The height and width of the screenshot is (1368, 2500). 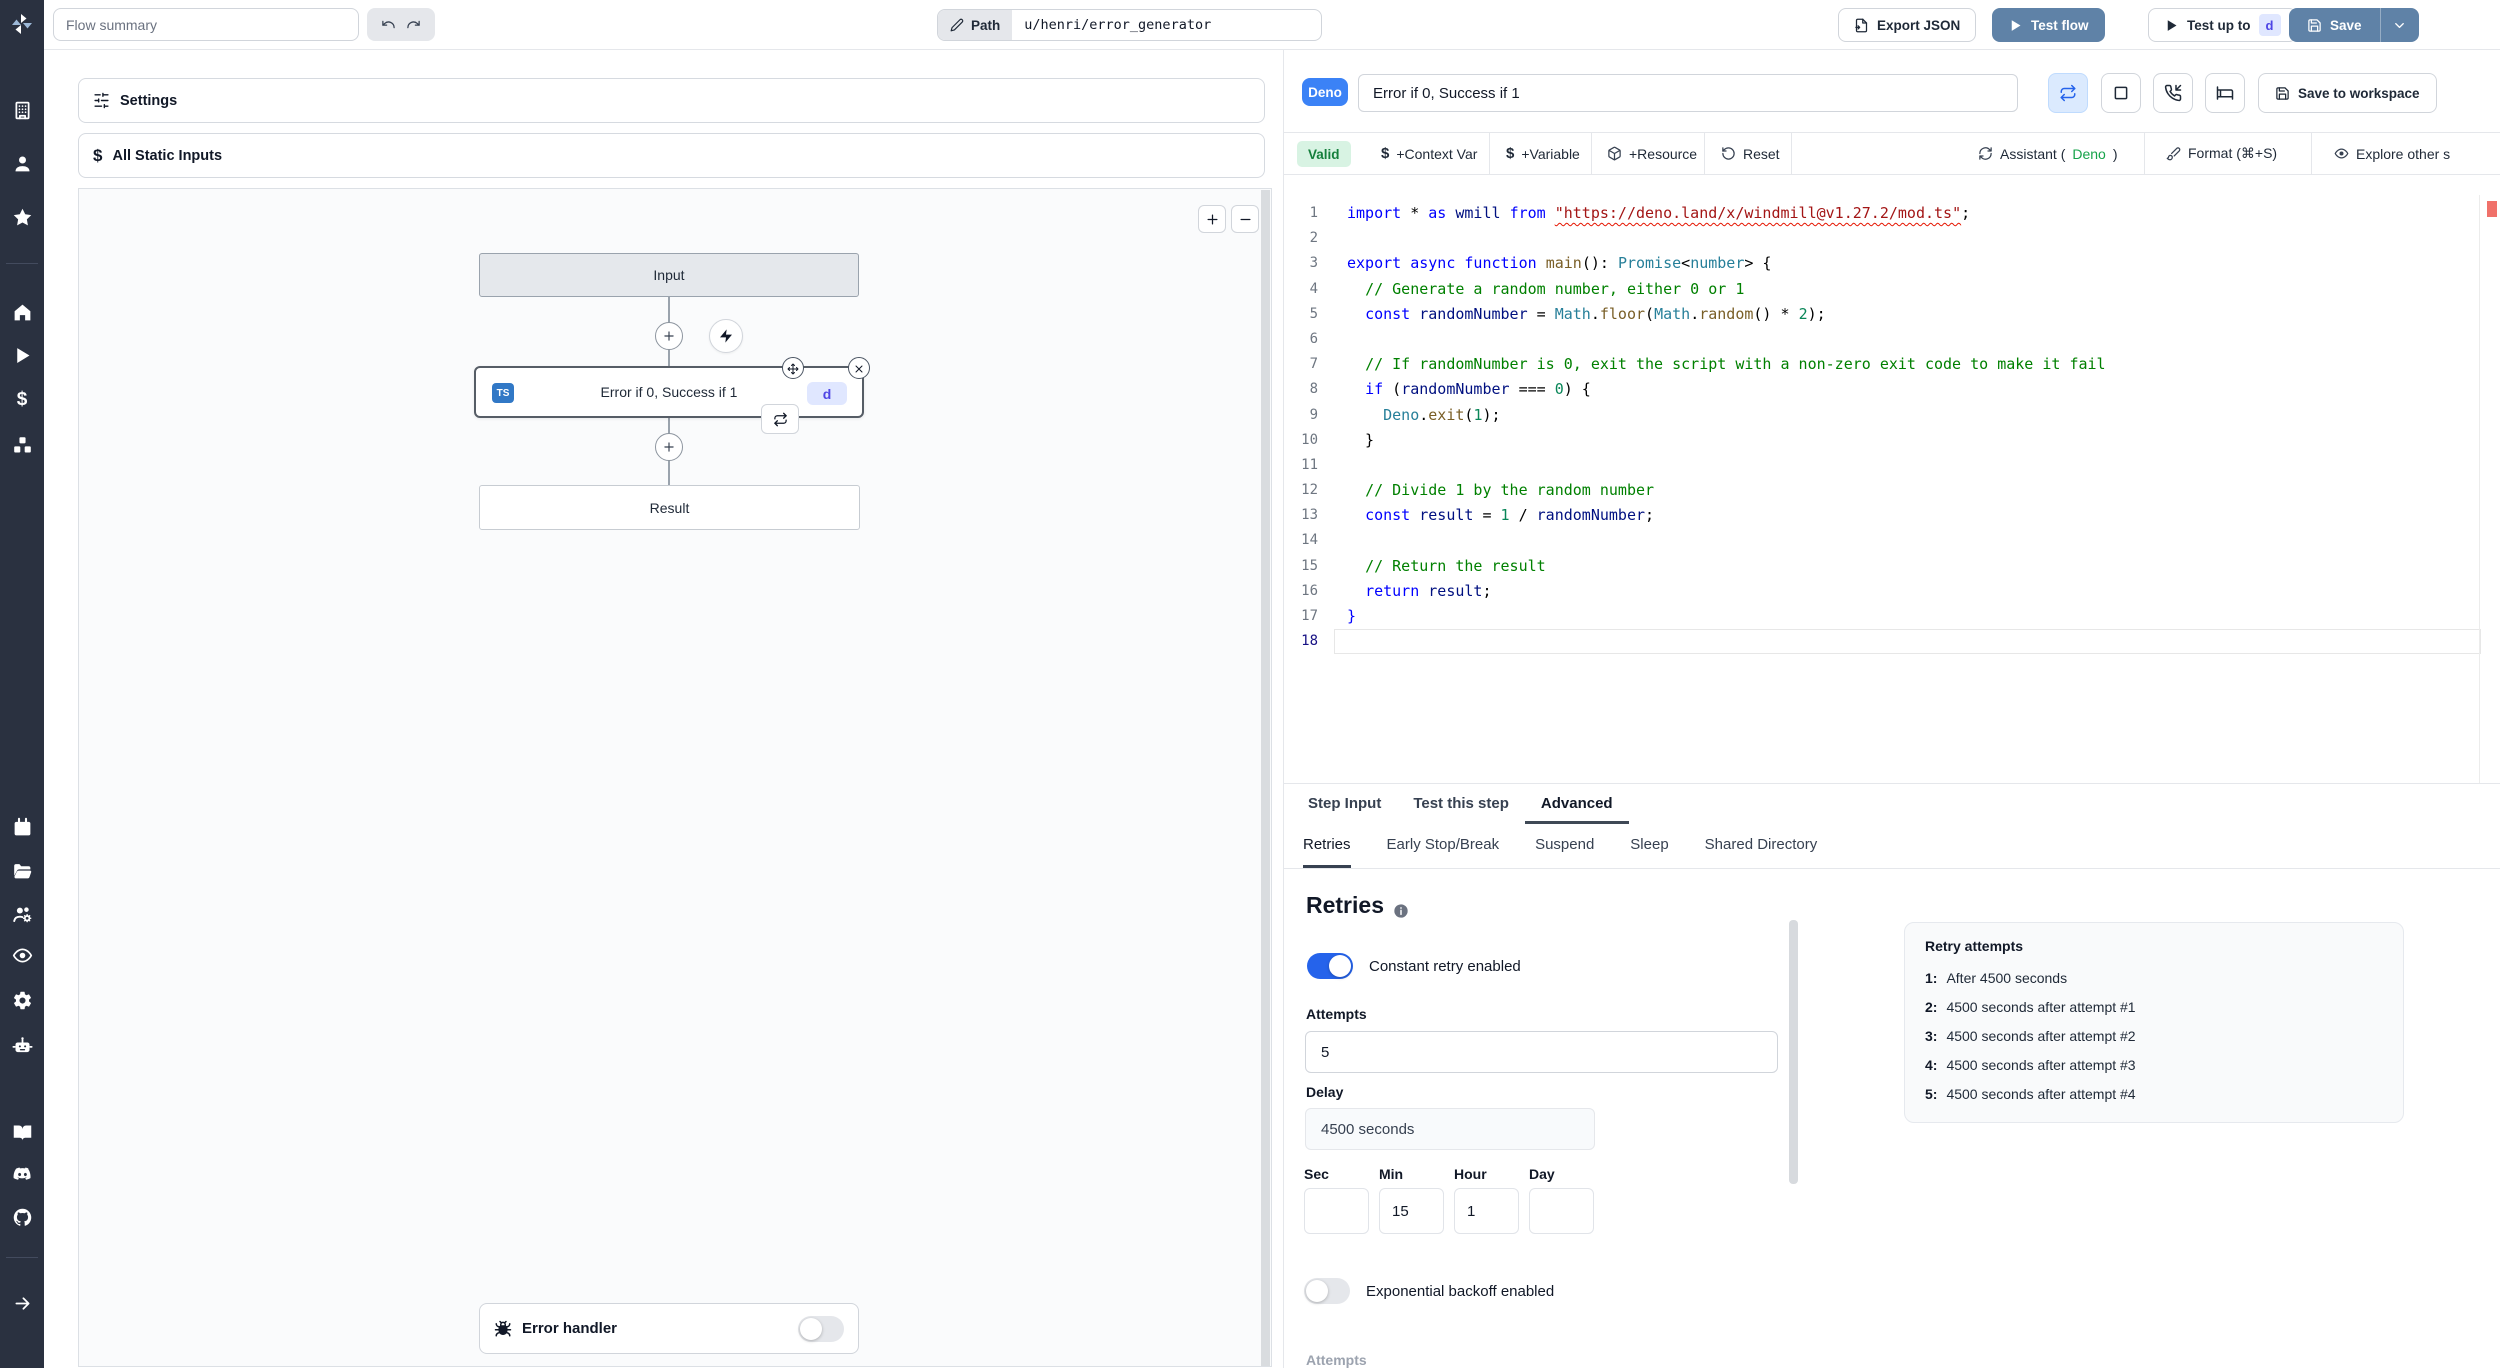 What do you see at coordinates (821, 1328) in the screenshot?
I see `error-handler-toggle` at bounding box center [821, 1328].